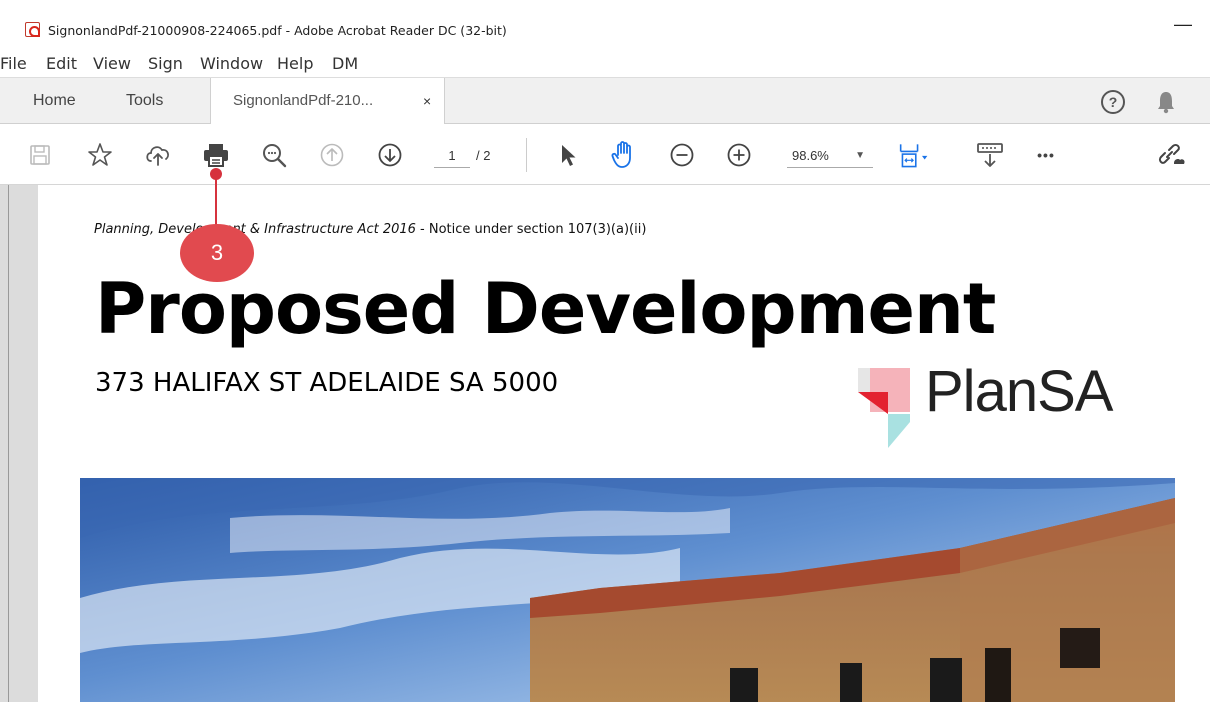 This screenshot has width=1210, height=702. I want to click on act-notice: - Notice under section 107(3)(a)(ii), so click(531, 229).